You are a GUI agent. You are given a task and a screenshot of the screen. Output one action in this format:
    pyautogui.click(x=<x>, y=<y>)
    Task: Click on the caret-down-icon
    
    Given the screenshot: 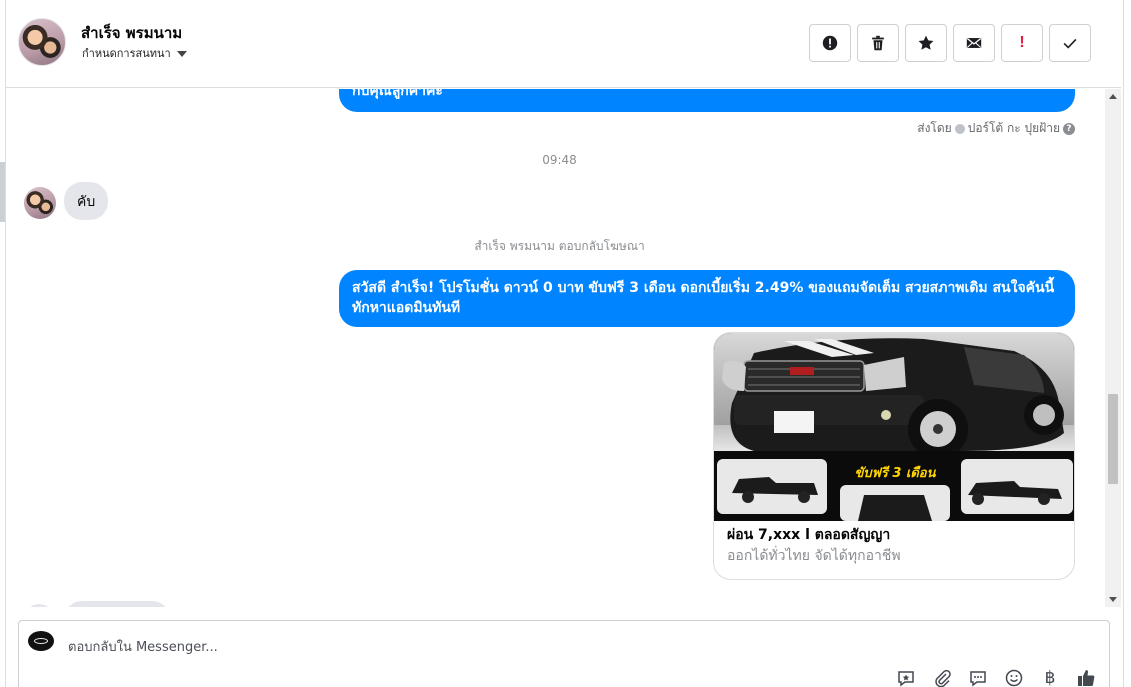 What is the action you would take?
    pyautogui.click(x=181, y=53)
    